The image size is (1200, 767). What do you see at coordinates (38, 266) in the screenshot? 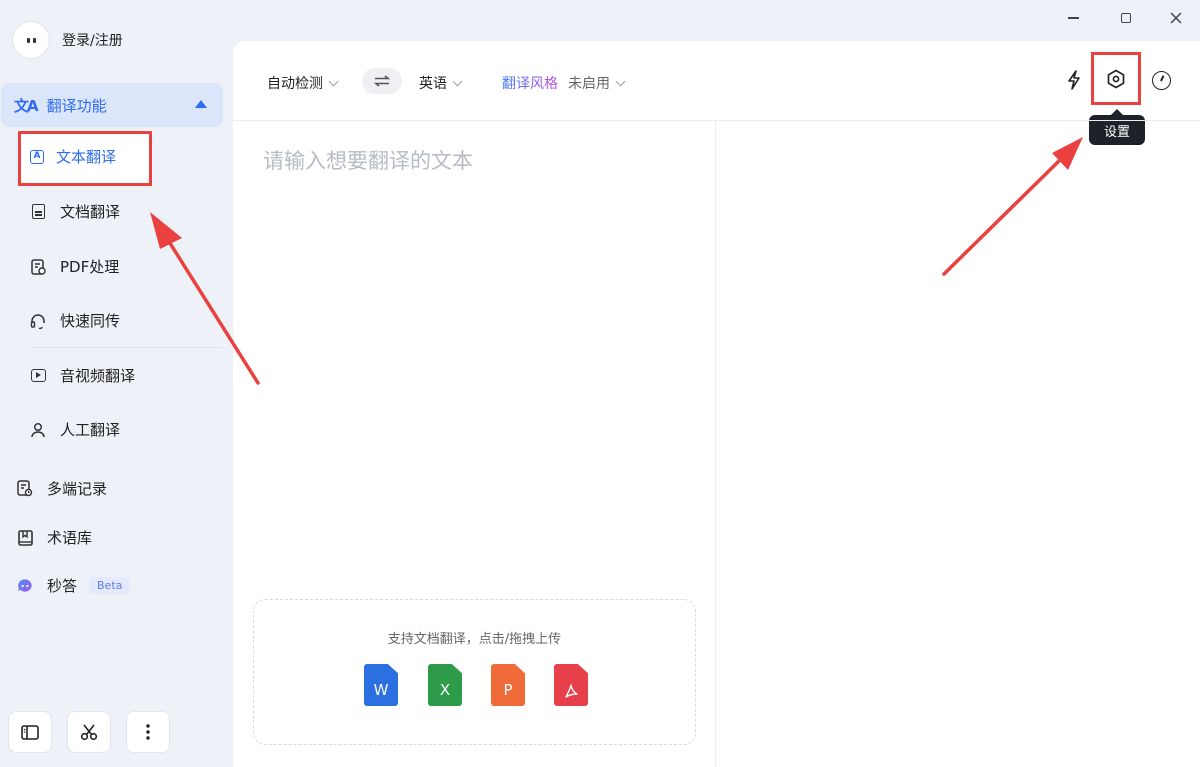
I see `pdf-icon` at bounding box center [38, 266].